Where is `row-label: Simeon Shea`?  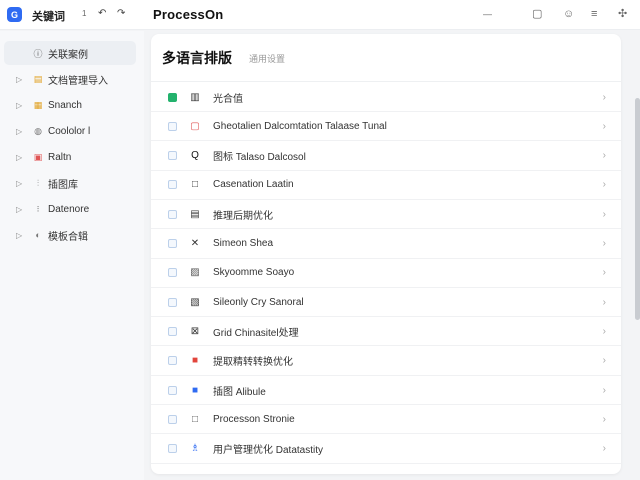 row-label: Simeon Shea is located at coordinates (243, 243).